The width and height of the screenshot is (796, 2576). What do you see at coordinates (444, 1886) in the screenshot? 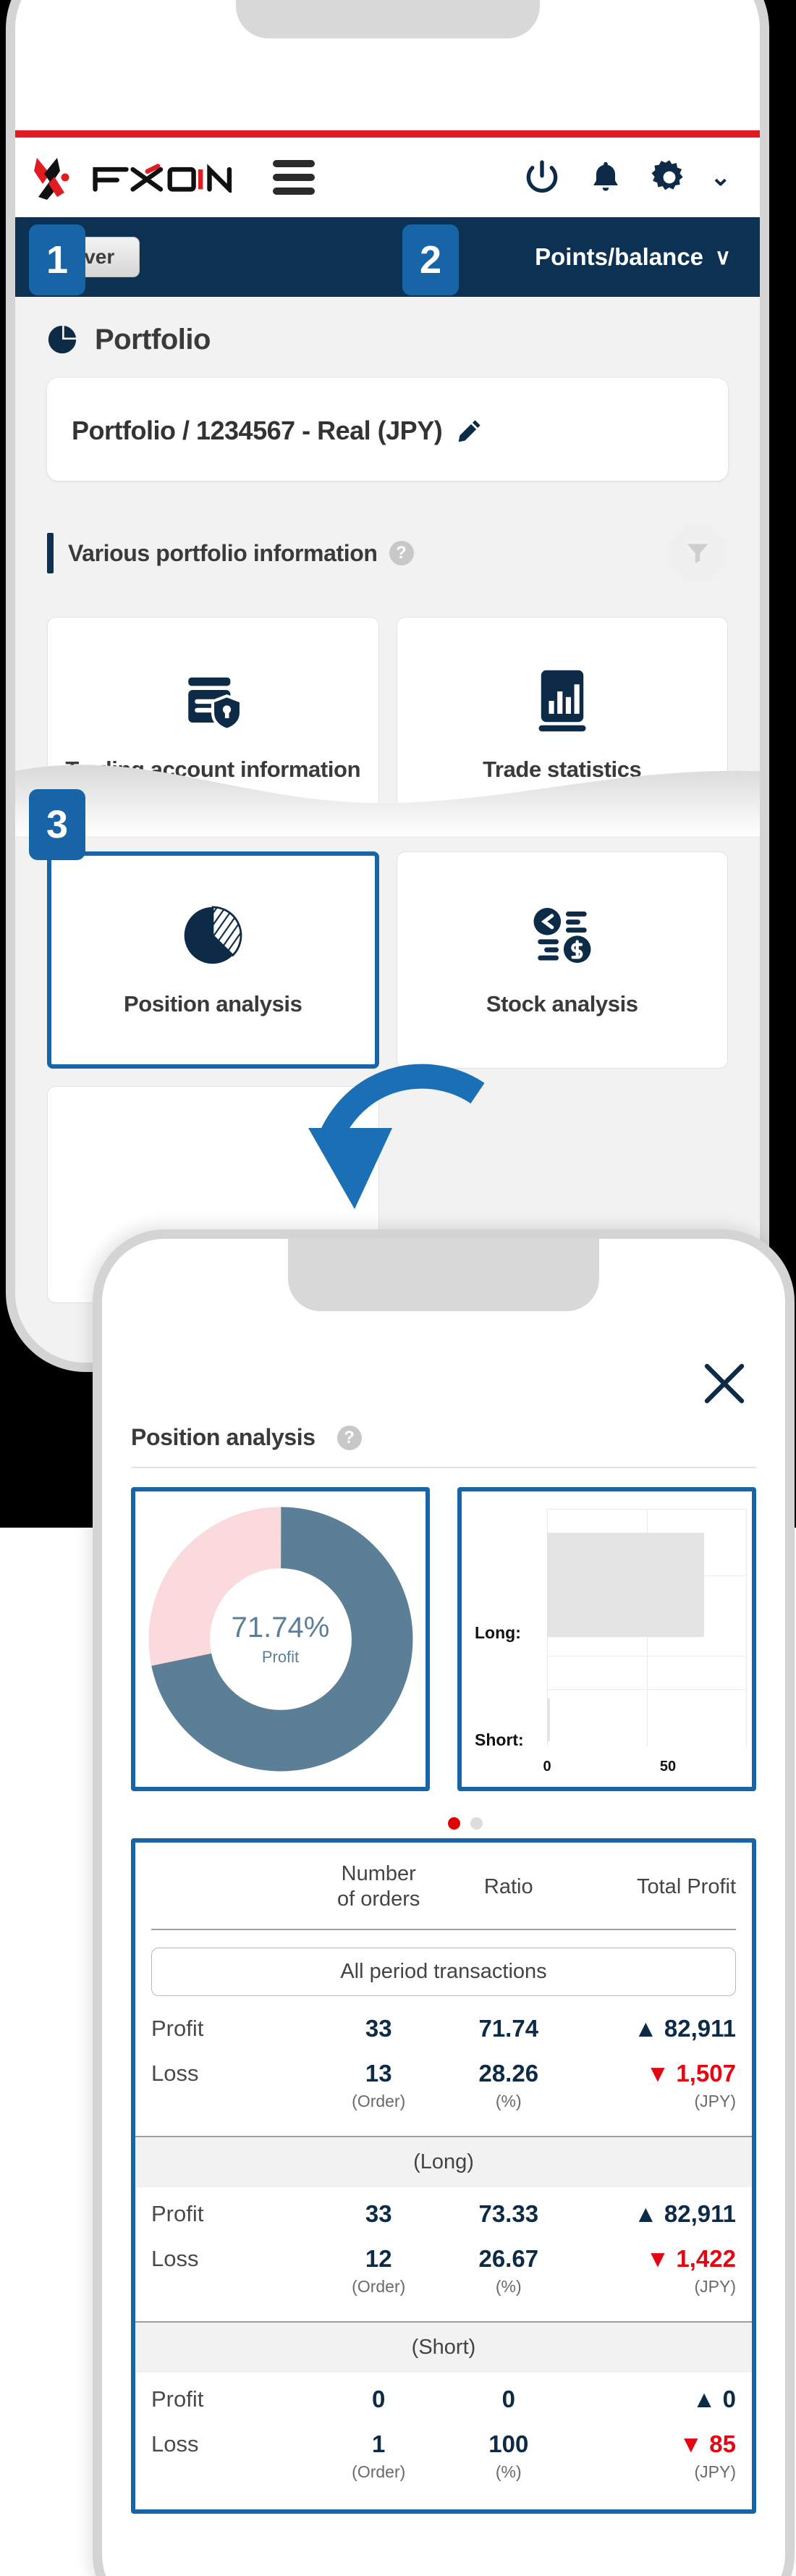
I see `table-header-row: Number of orders Ratio Total Profit` at bounding box center [444, 1886].